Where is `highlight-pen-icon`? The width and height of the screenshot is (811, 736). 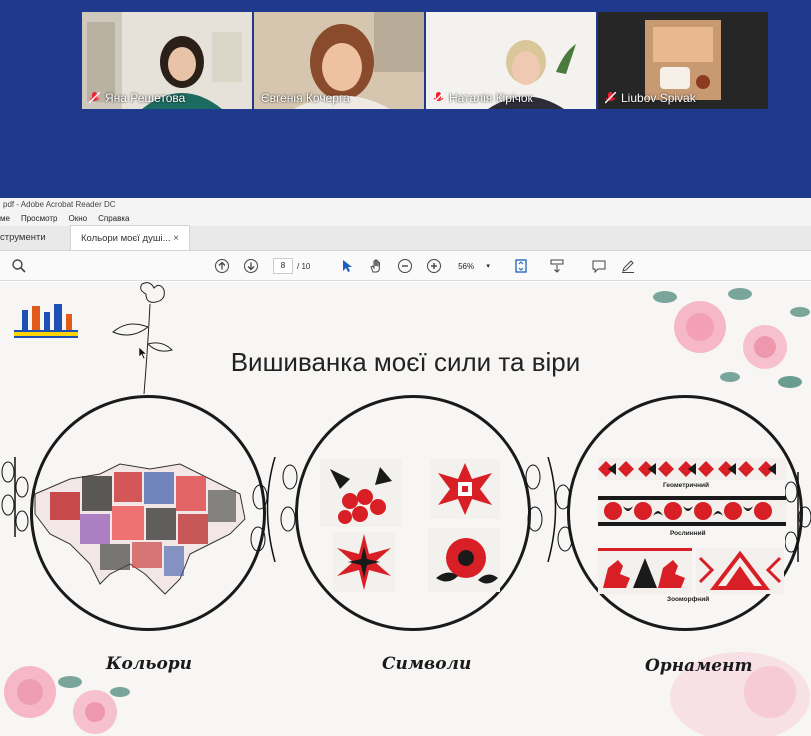
highlight-pen-icon is located at coordinates (628, 266).